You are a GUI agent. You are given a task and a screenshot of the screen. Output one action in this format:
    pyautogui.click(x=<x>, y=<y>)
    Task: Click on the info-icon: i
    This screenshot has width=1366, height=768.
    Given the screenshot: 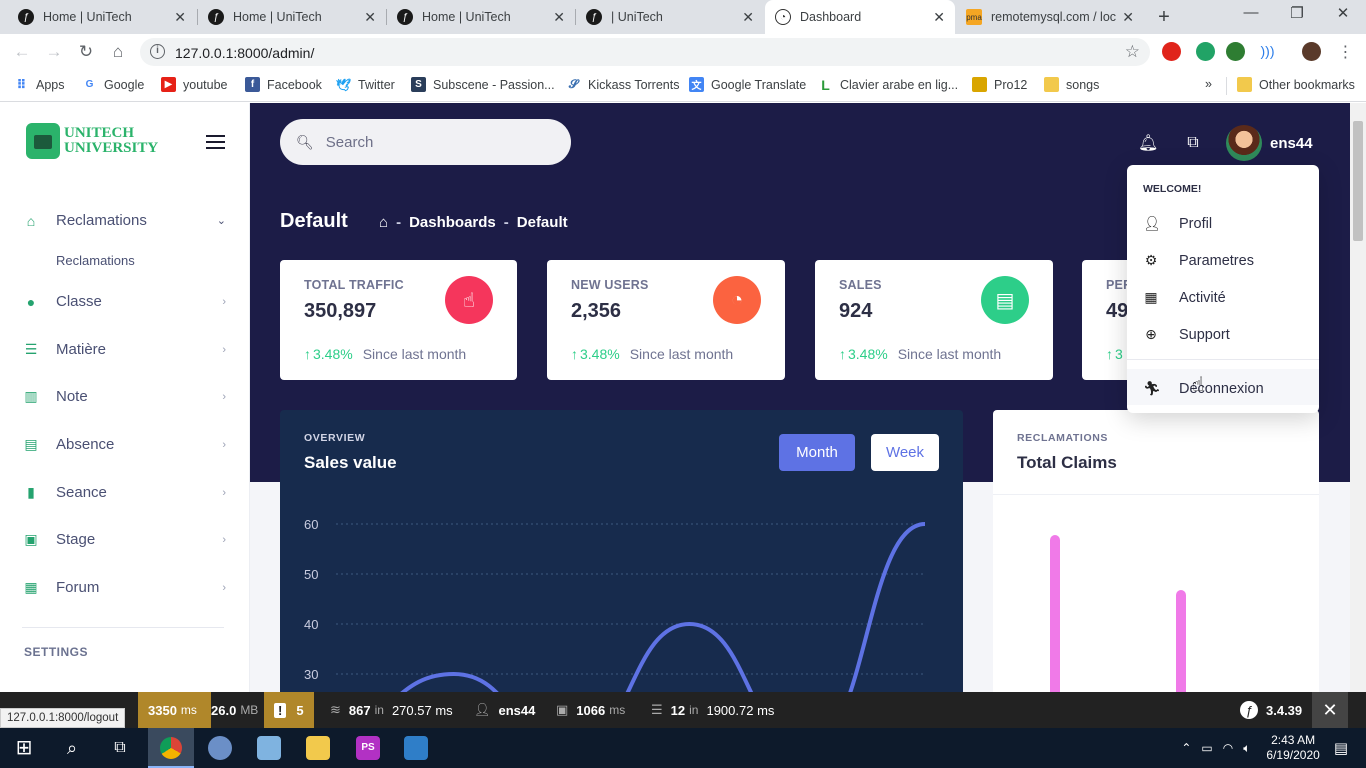 What is the action you would take?
    pyautogui.click(x=157, y=51)
    